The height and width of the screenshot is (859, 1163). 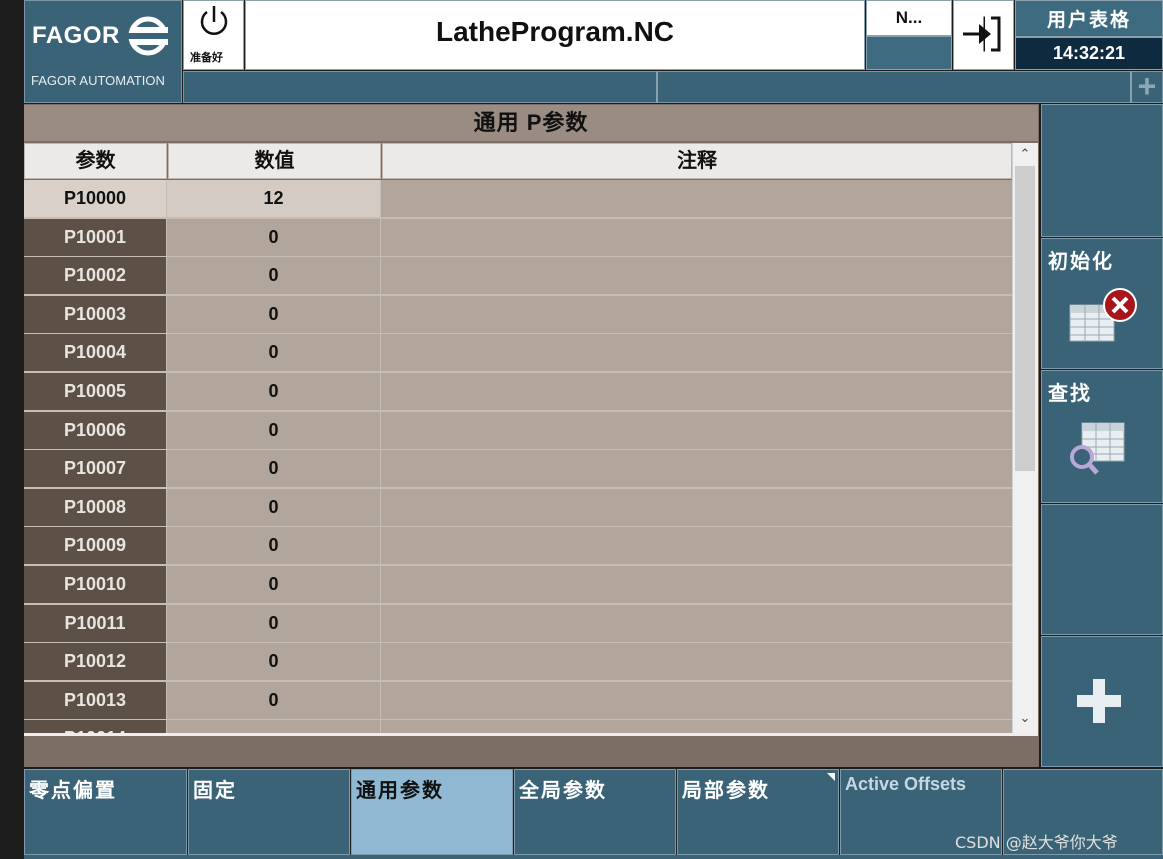 What do you see at coordinates (380, 456) in the screenshot?
I see `column-divider` at bounding box center [380, 456].